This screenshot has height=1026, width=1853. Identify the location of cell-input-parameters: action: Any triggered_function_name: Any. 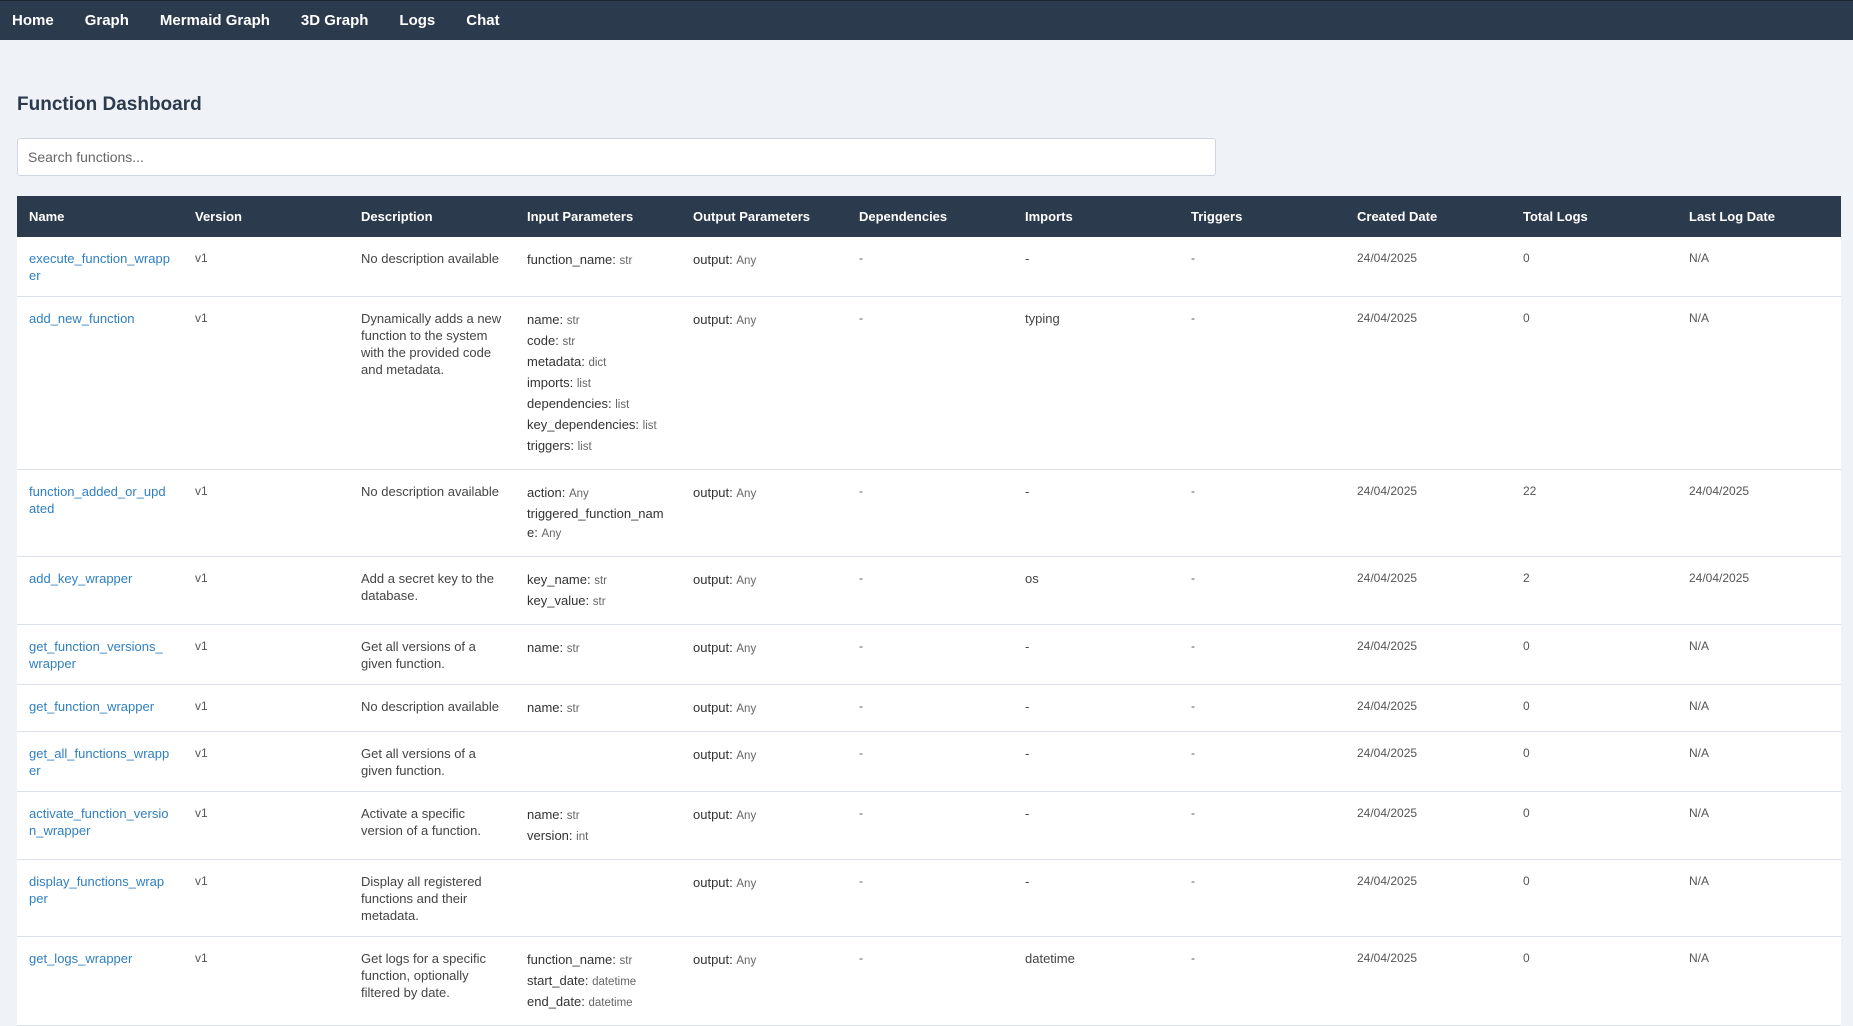
(598, 513).